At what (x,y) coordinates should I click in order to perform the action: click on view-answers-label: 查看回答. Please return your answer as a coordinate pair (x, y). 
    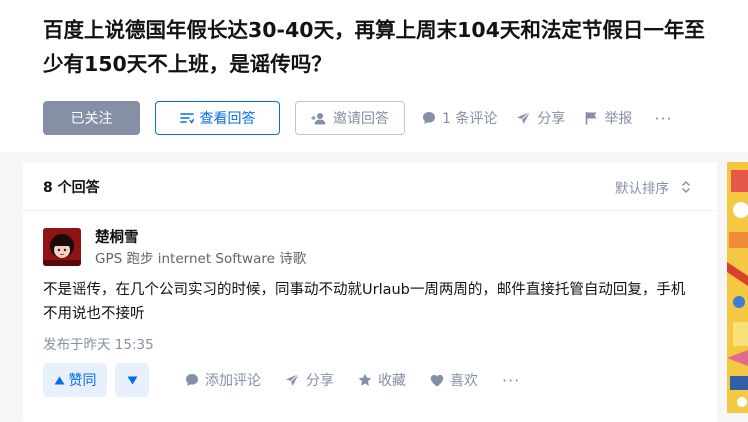
    Looking at the image, I should click on (227, 119).